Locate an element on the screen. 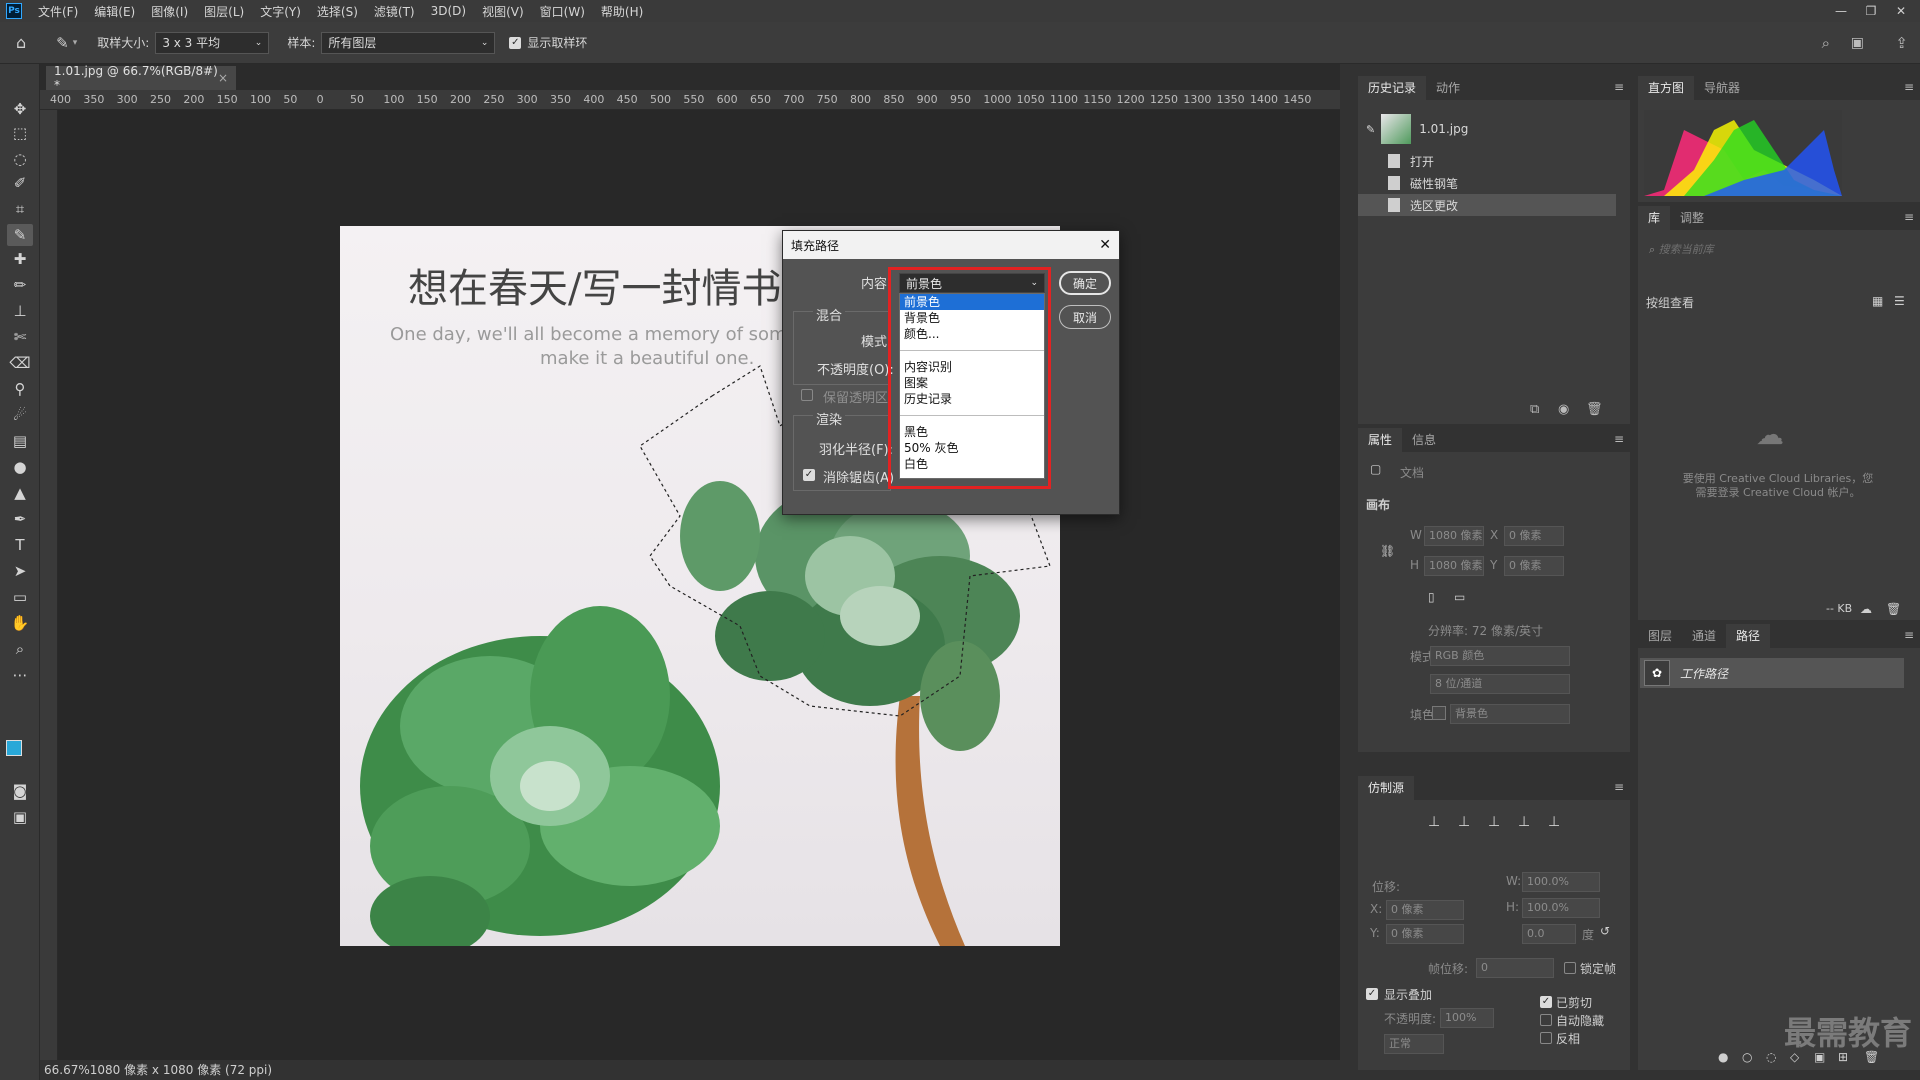 The height and width of the screenshot is (1080, 1920). close-icon: ✕ is located at coordinates (1105, 245).